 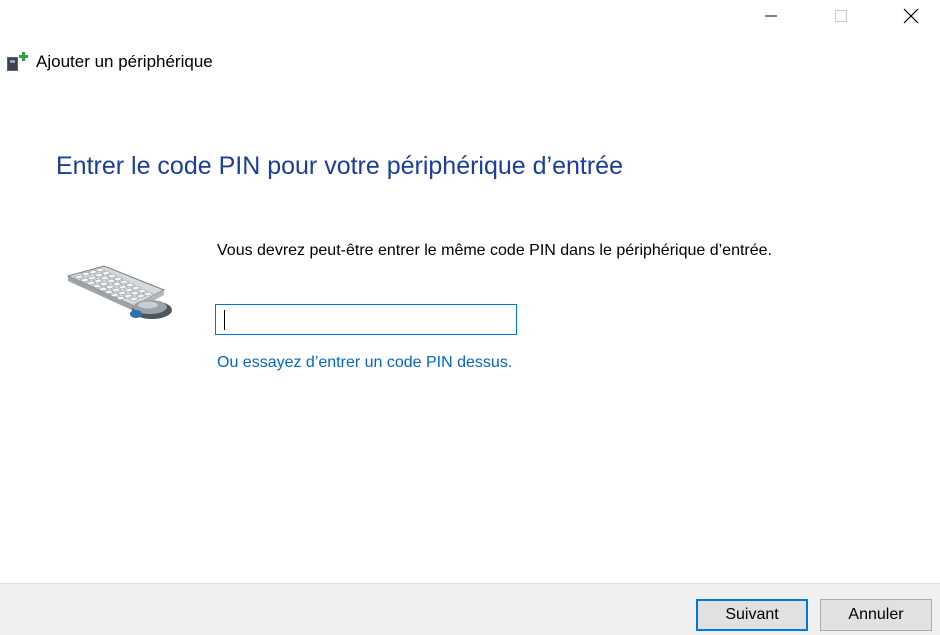 What do you see at coordinates (121, 293) in the screenshot?
I see `keyboard-mouse-icon` at bounding box center [121, 293].